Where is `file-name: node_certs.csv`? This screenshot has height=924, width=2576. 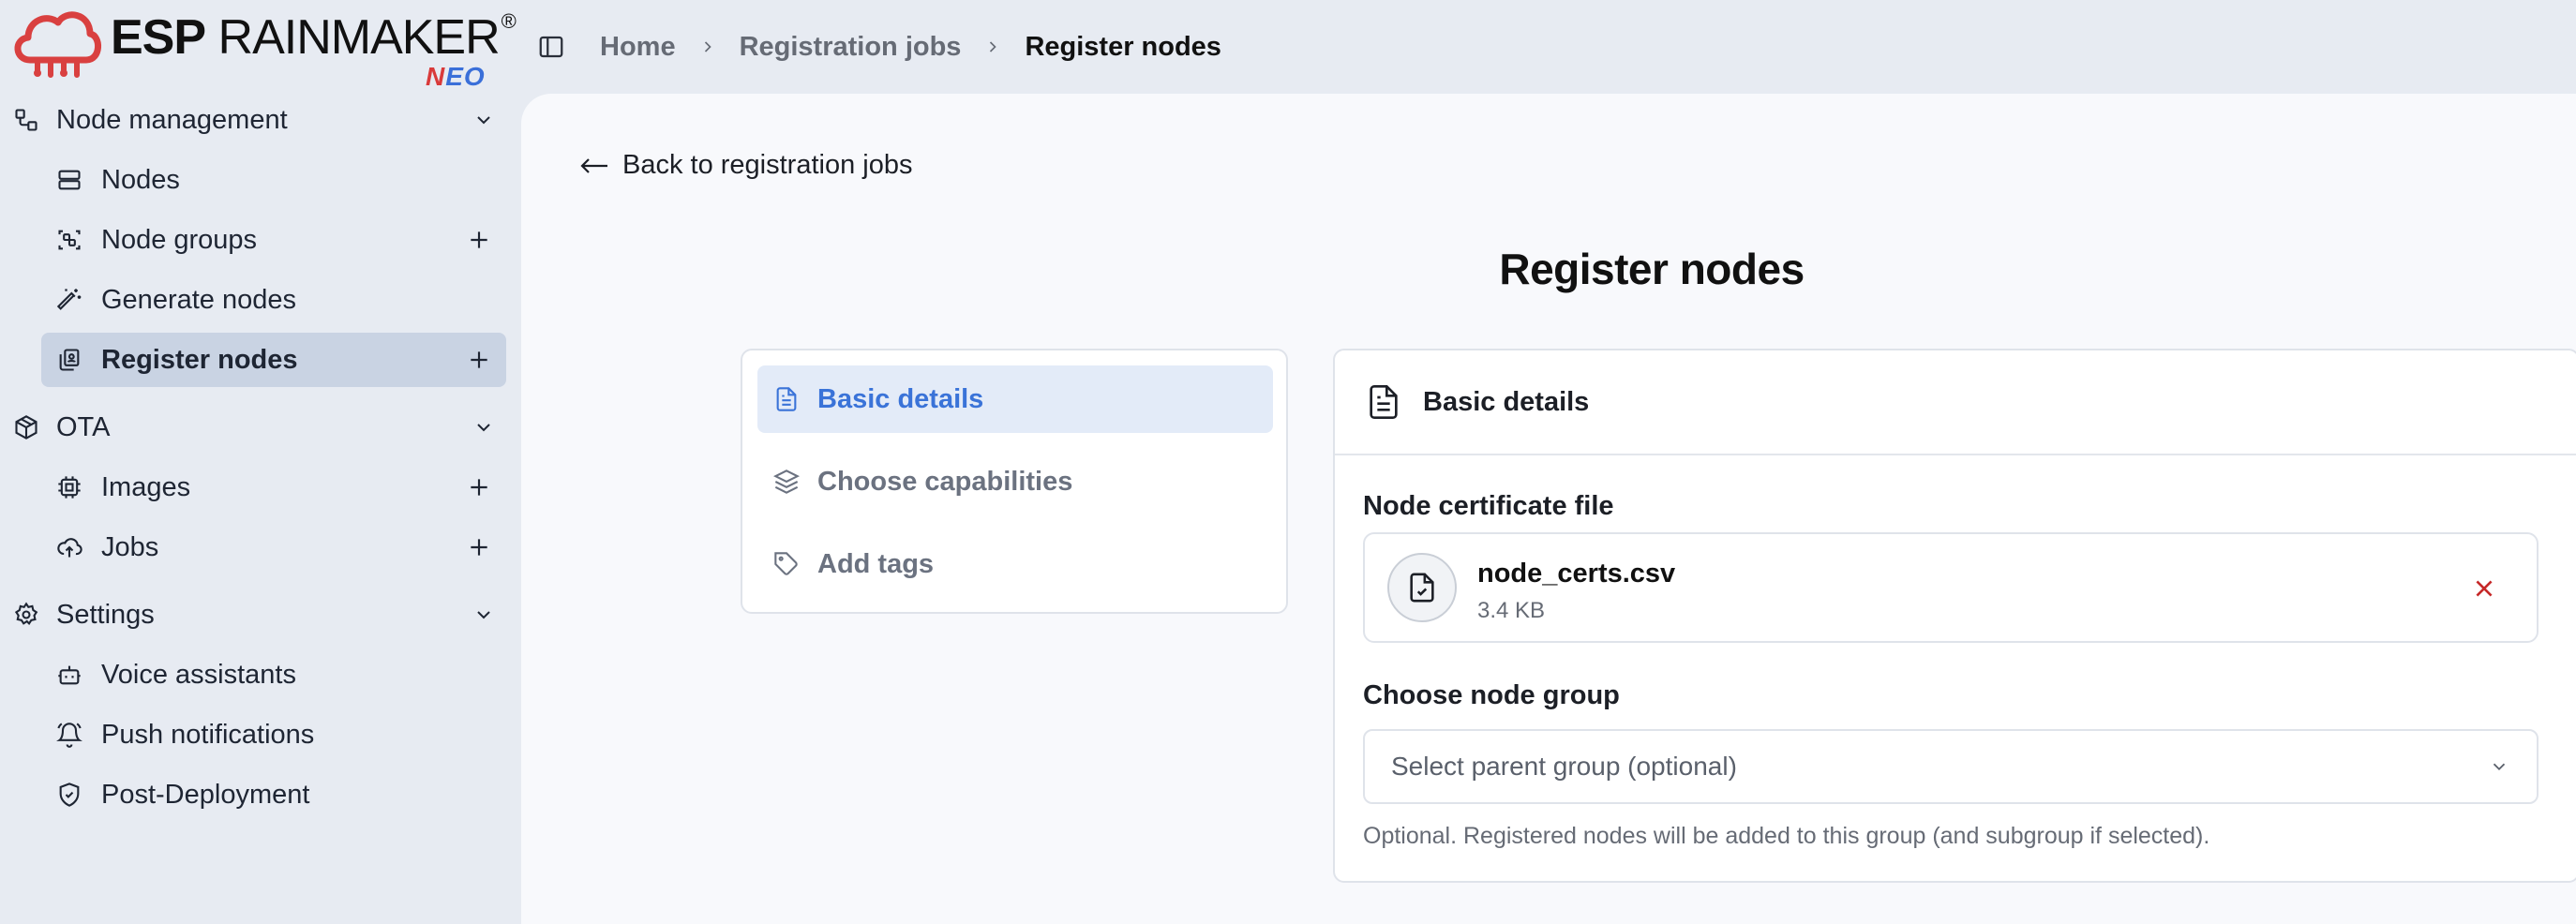
file-name: node_certs.csv is located at coordinates (1577, 574).